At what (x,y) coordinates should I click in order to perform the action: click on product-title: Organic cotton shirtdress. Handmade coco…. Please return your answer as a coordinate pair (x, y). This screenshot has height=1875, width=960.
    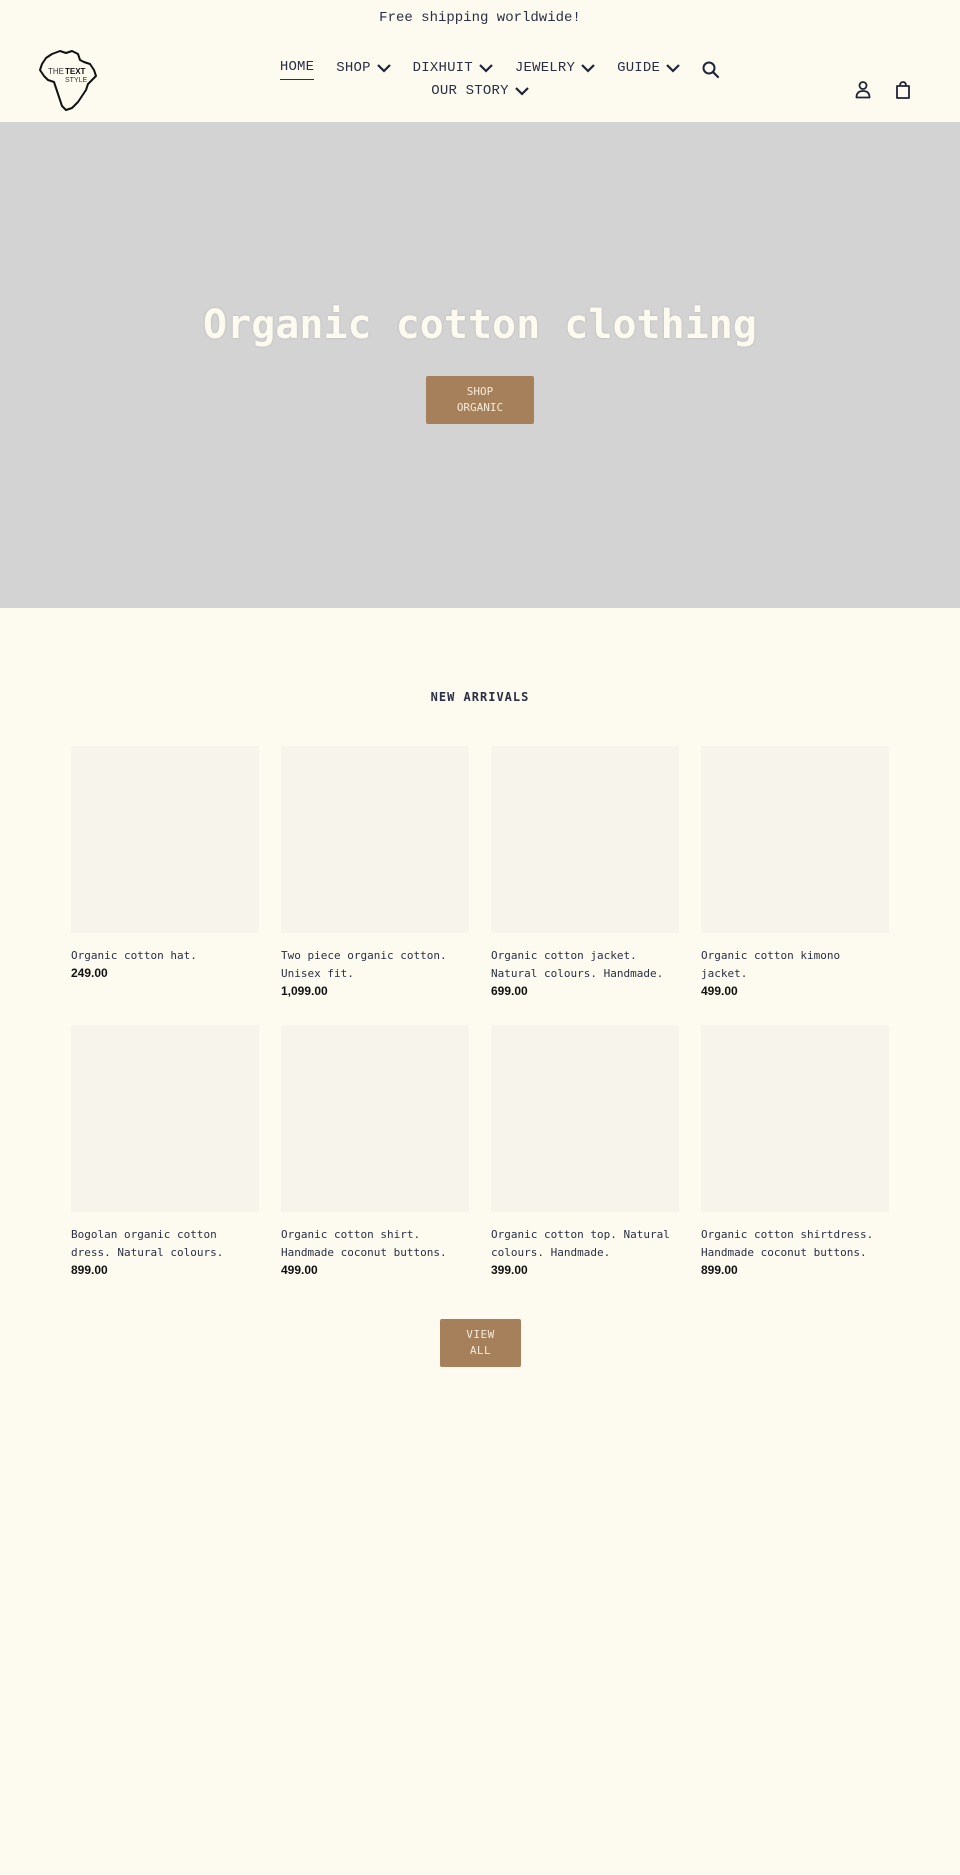
    Looking at the image, I should click on (787, 1243).